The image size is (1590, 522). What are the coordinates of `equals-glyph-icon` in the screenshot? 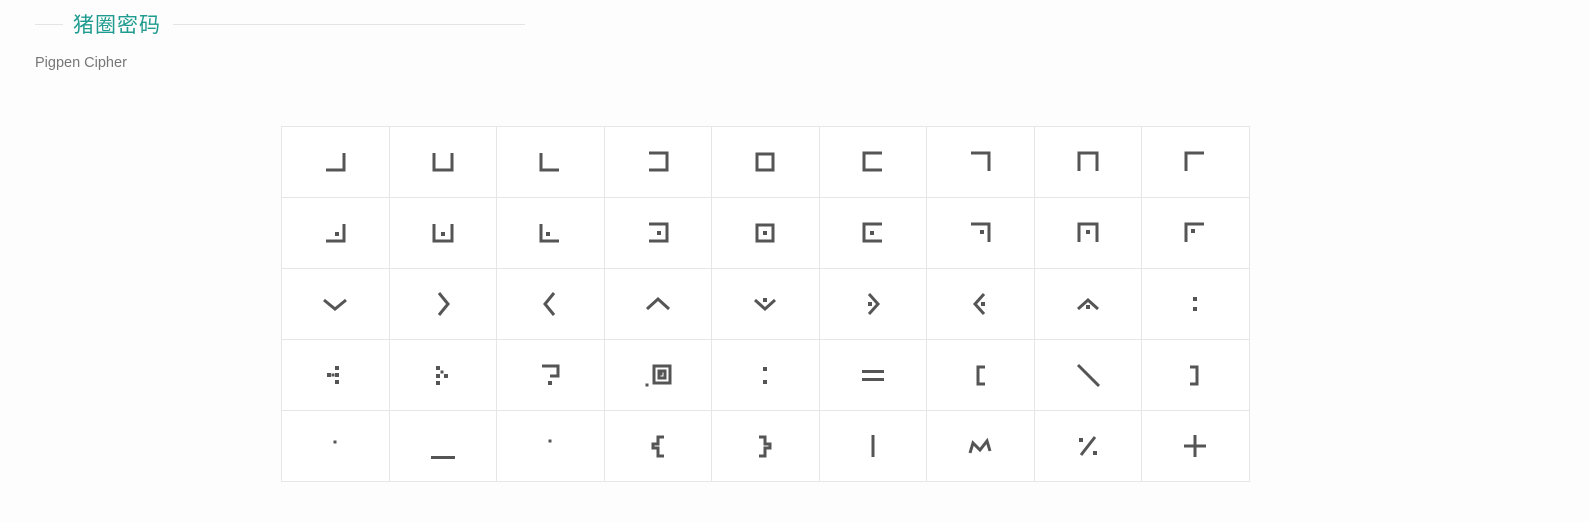 It's located at (872, 375).